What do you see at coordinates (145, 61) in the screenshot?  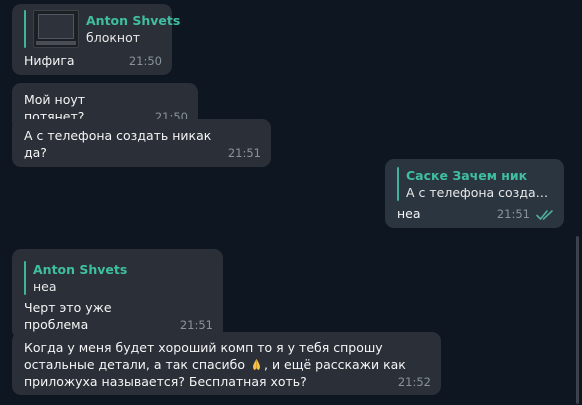 I see `message-time: 21:50` at bounding box center [145, 61].